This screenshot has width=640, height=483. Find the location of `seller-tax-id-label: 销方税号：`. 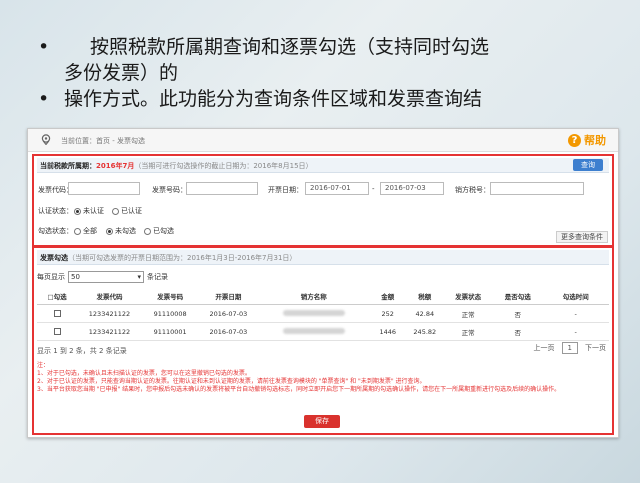

seller-tax-id-label: 销方税号： is located at coordinates (472, 190).